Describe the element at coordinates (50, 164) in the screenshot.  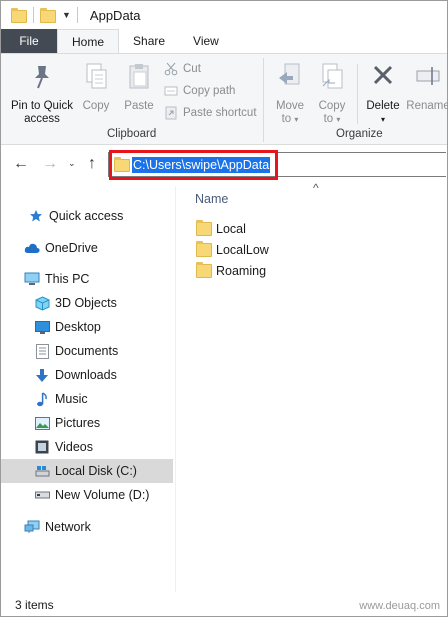
I see `forward-arrow-icon: →` at that location.